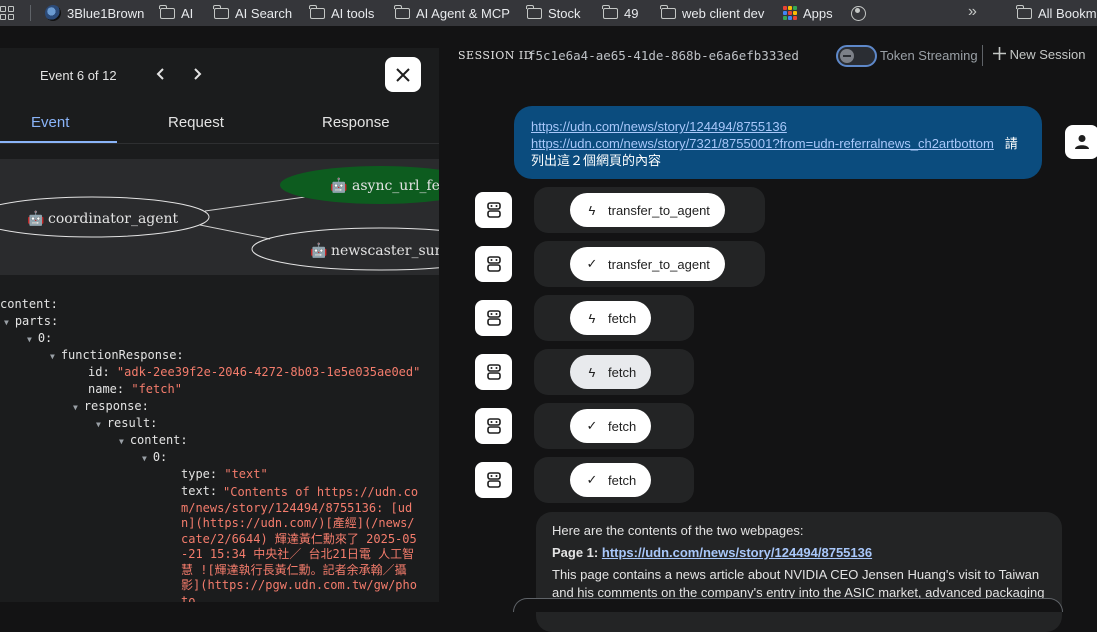  Describe the element at coordinates (154, 458) in the screenshot. I see `tree-row-inner-0: ▼ 0:` at that location.